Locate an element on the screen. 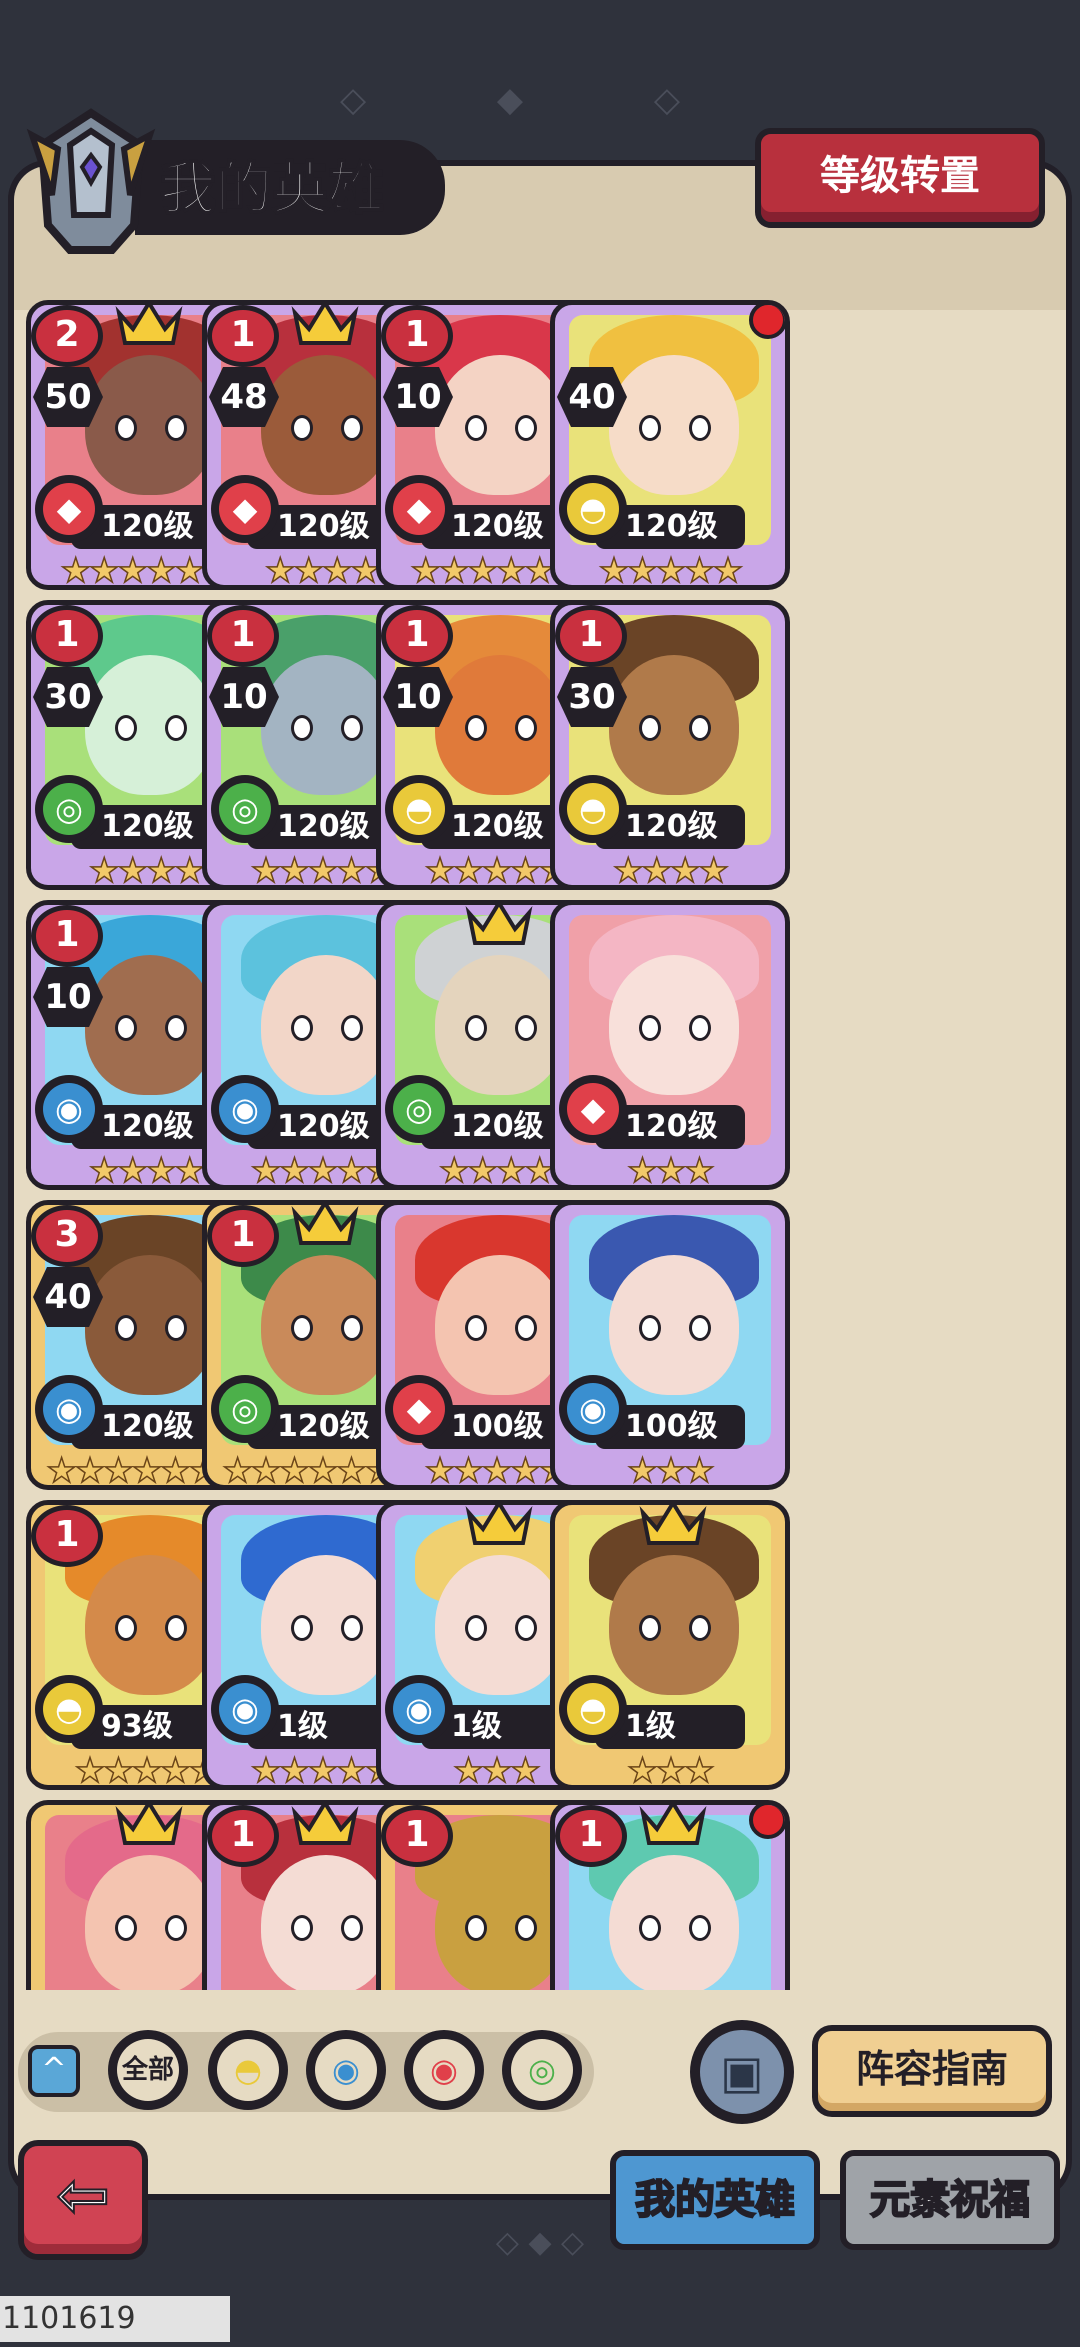 This screenshot has height=2347, width=1080. fire-element-icon: ◉ is located at coordinates (444, 2070).